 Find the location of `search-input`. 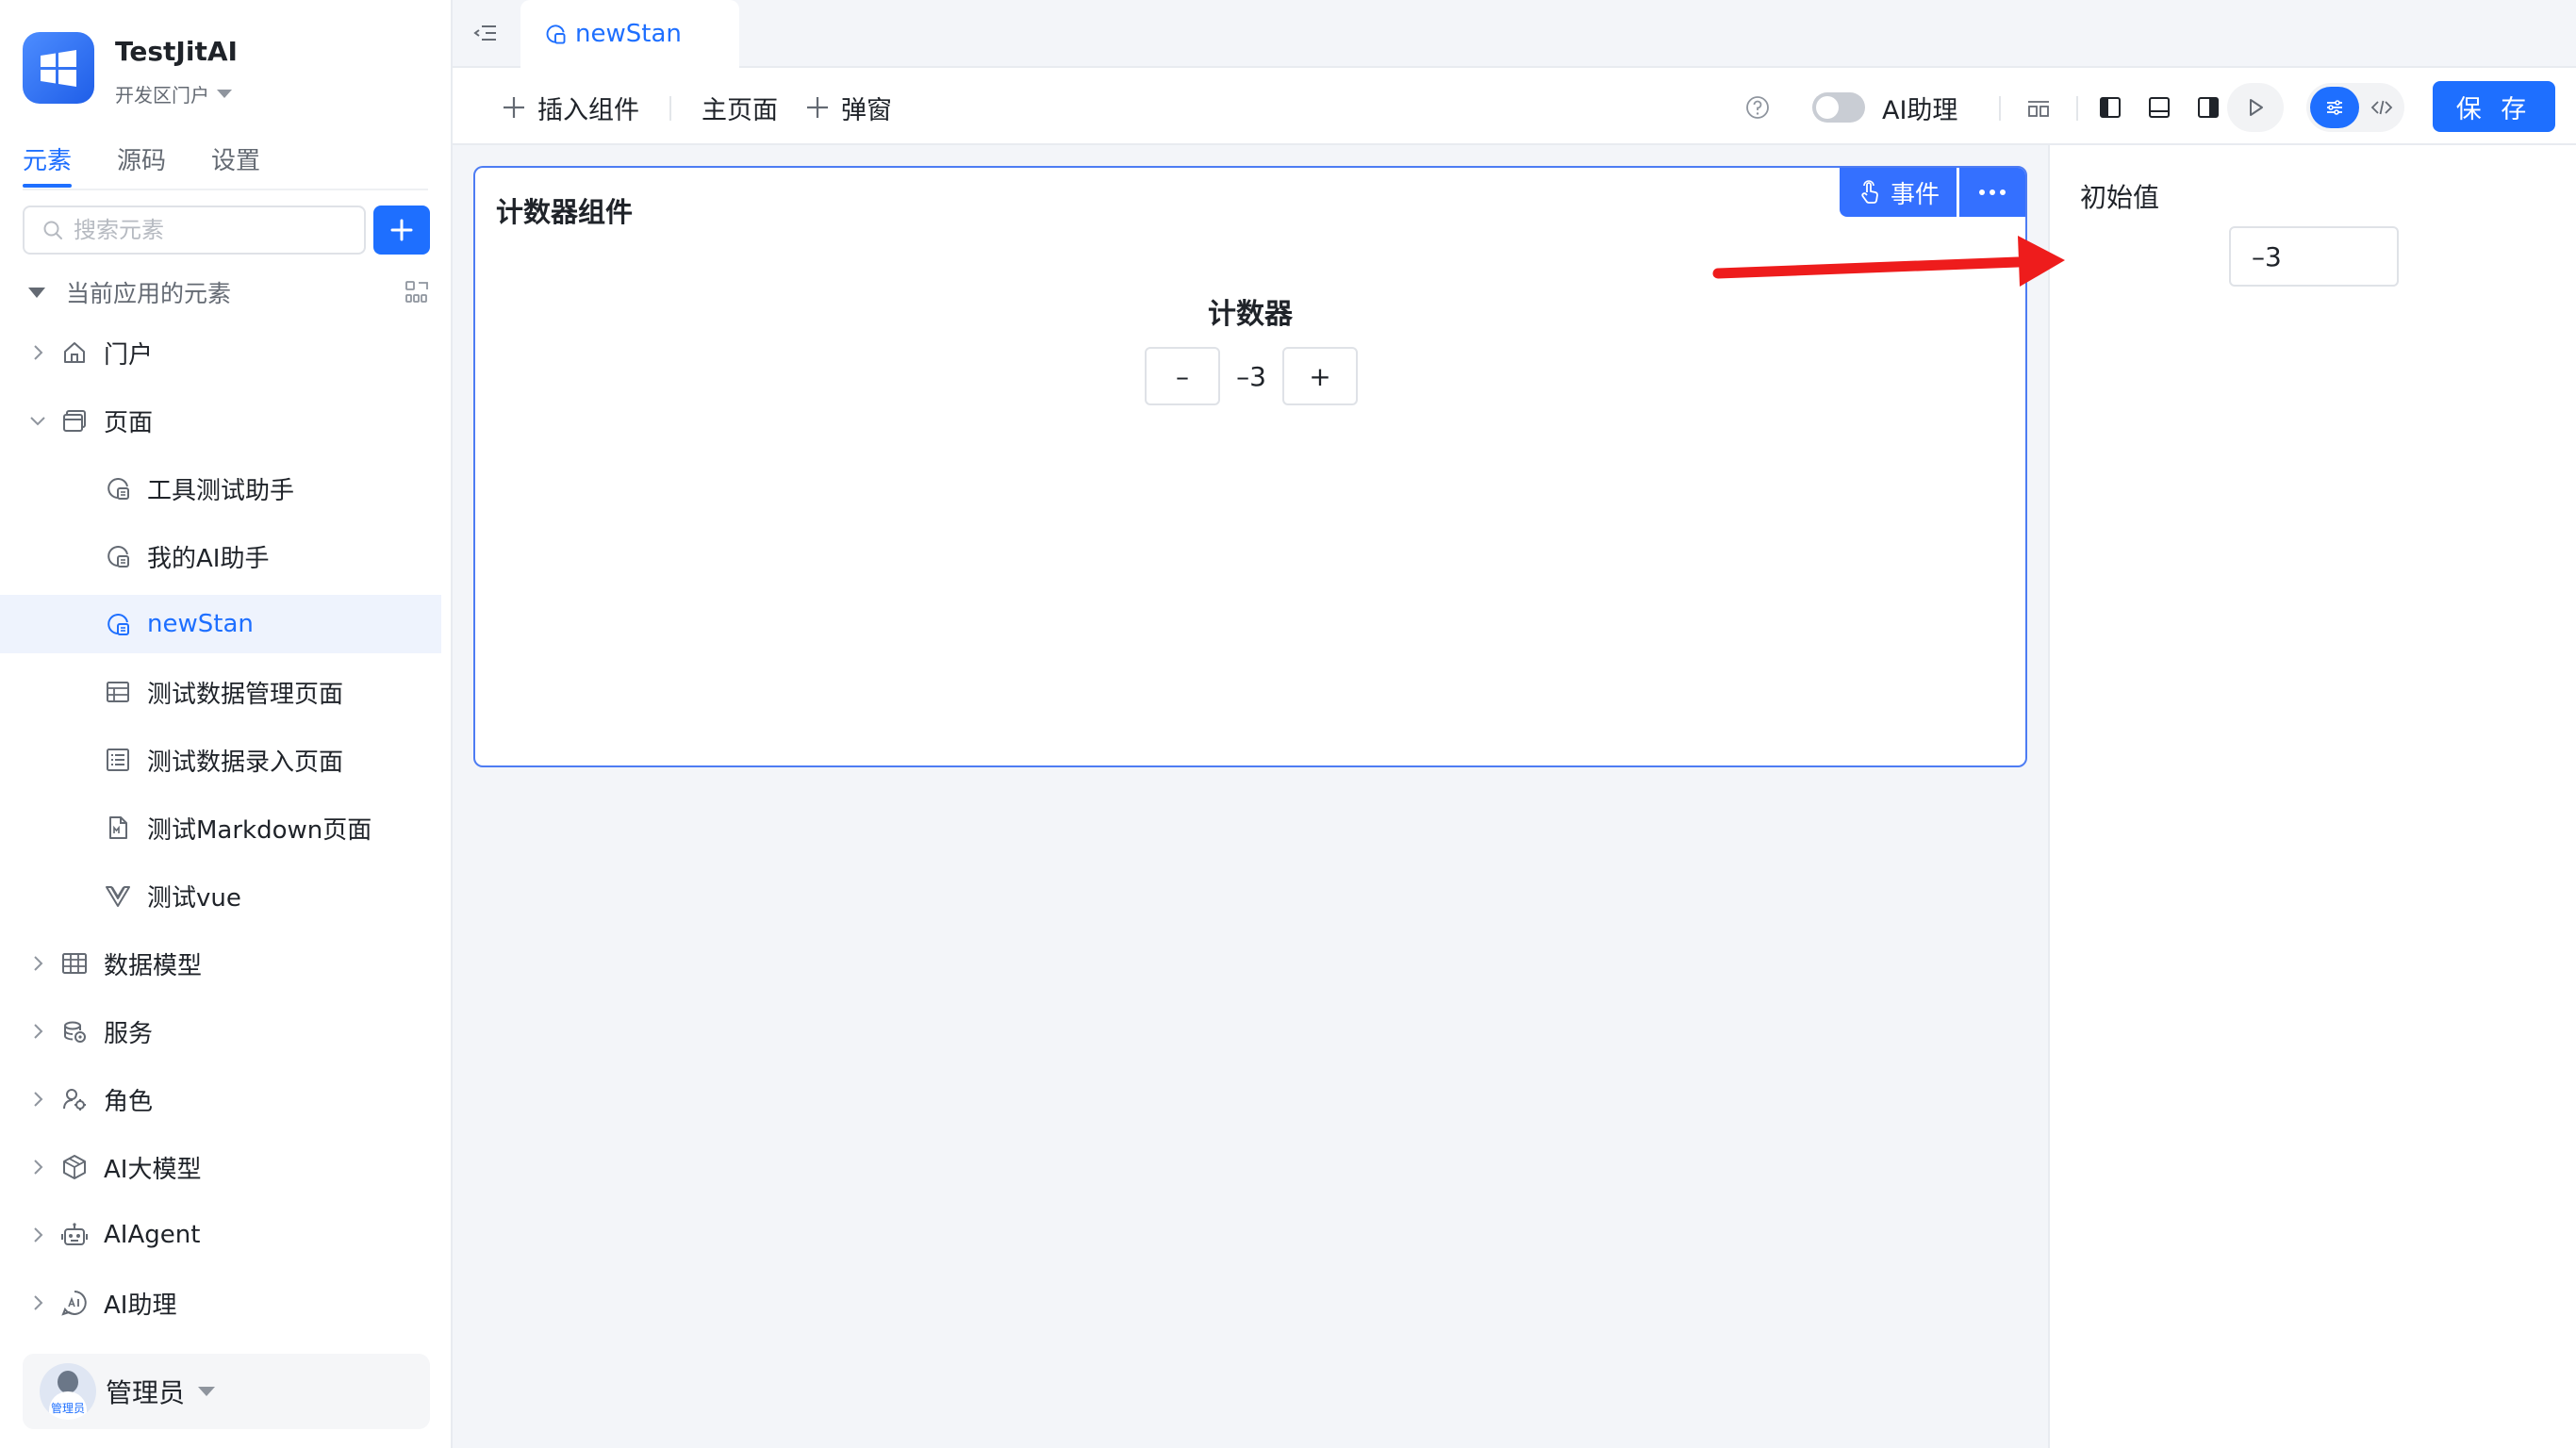

search-input is located at coordinates (215, 230).